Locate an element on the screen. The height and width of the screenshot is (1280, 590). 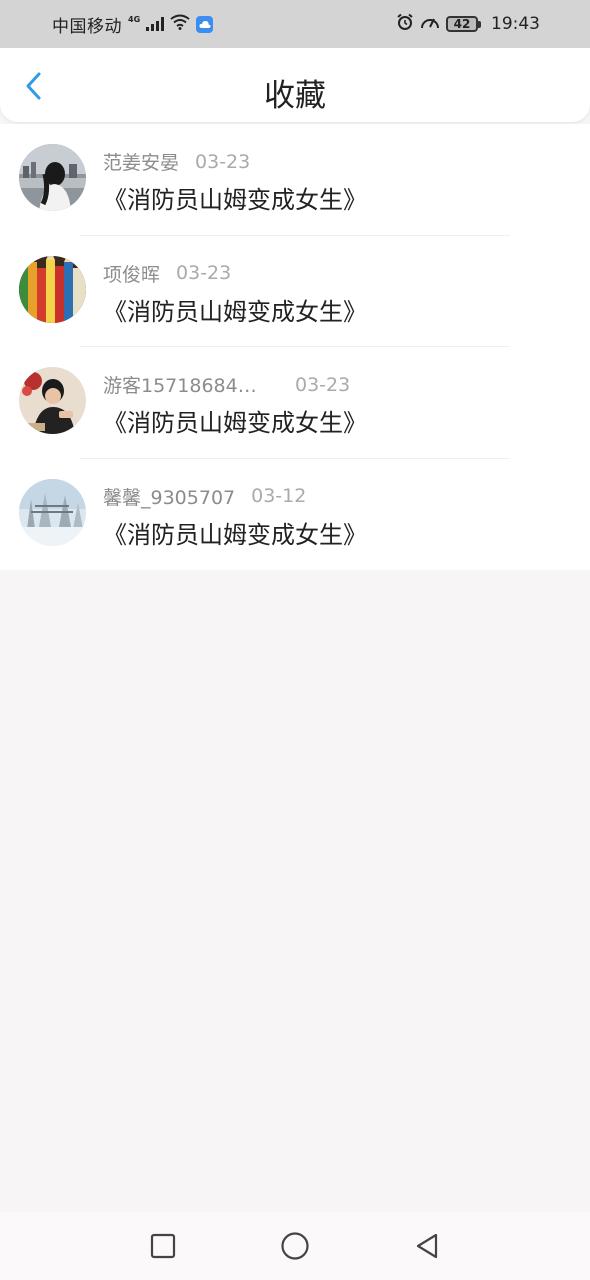
recent-apps-button is located at coordinates (163, 1246).